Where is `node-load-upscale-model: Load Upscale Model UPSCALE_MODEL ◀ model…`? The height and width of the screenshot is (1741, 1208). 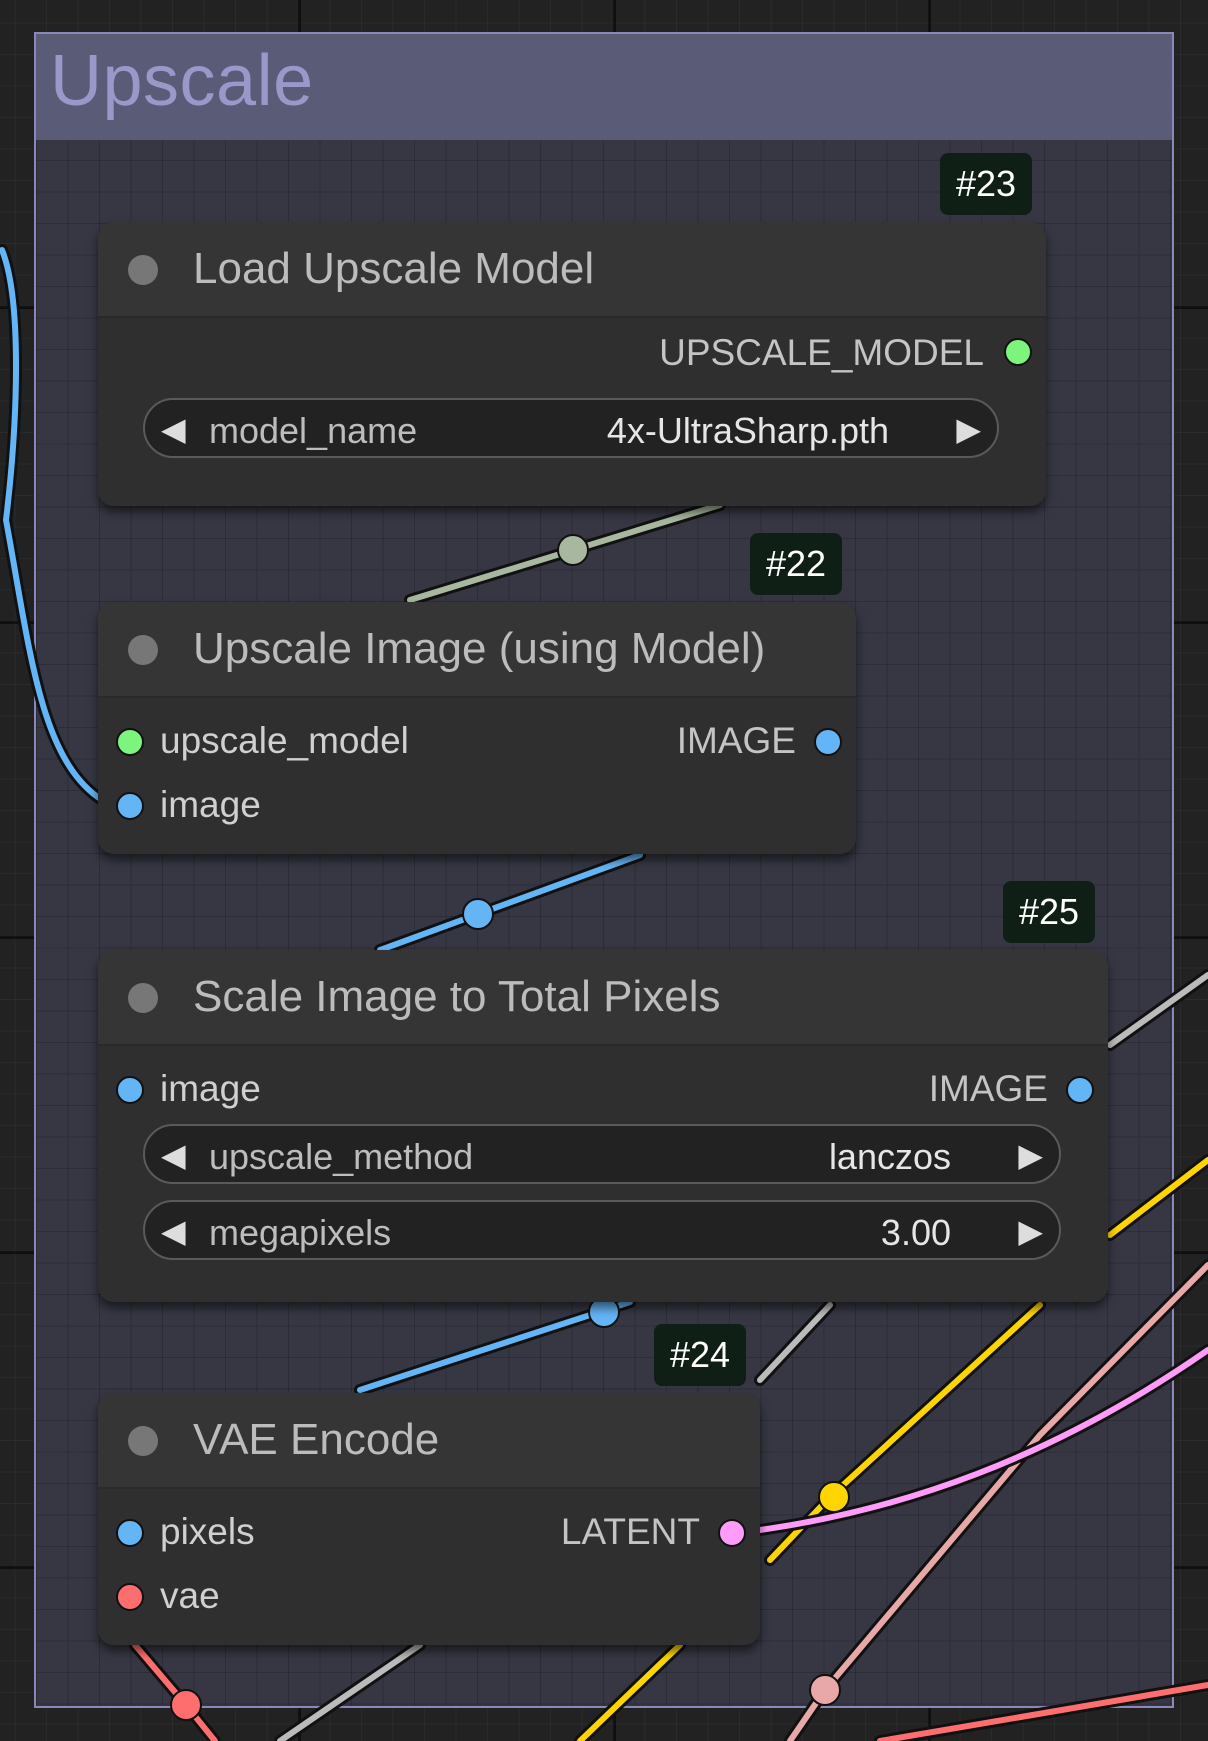
node-load-upscale-model: Load Upscale Model UPSCALE_MODEL ◀ model… is located at coordinates (572, 364).